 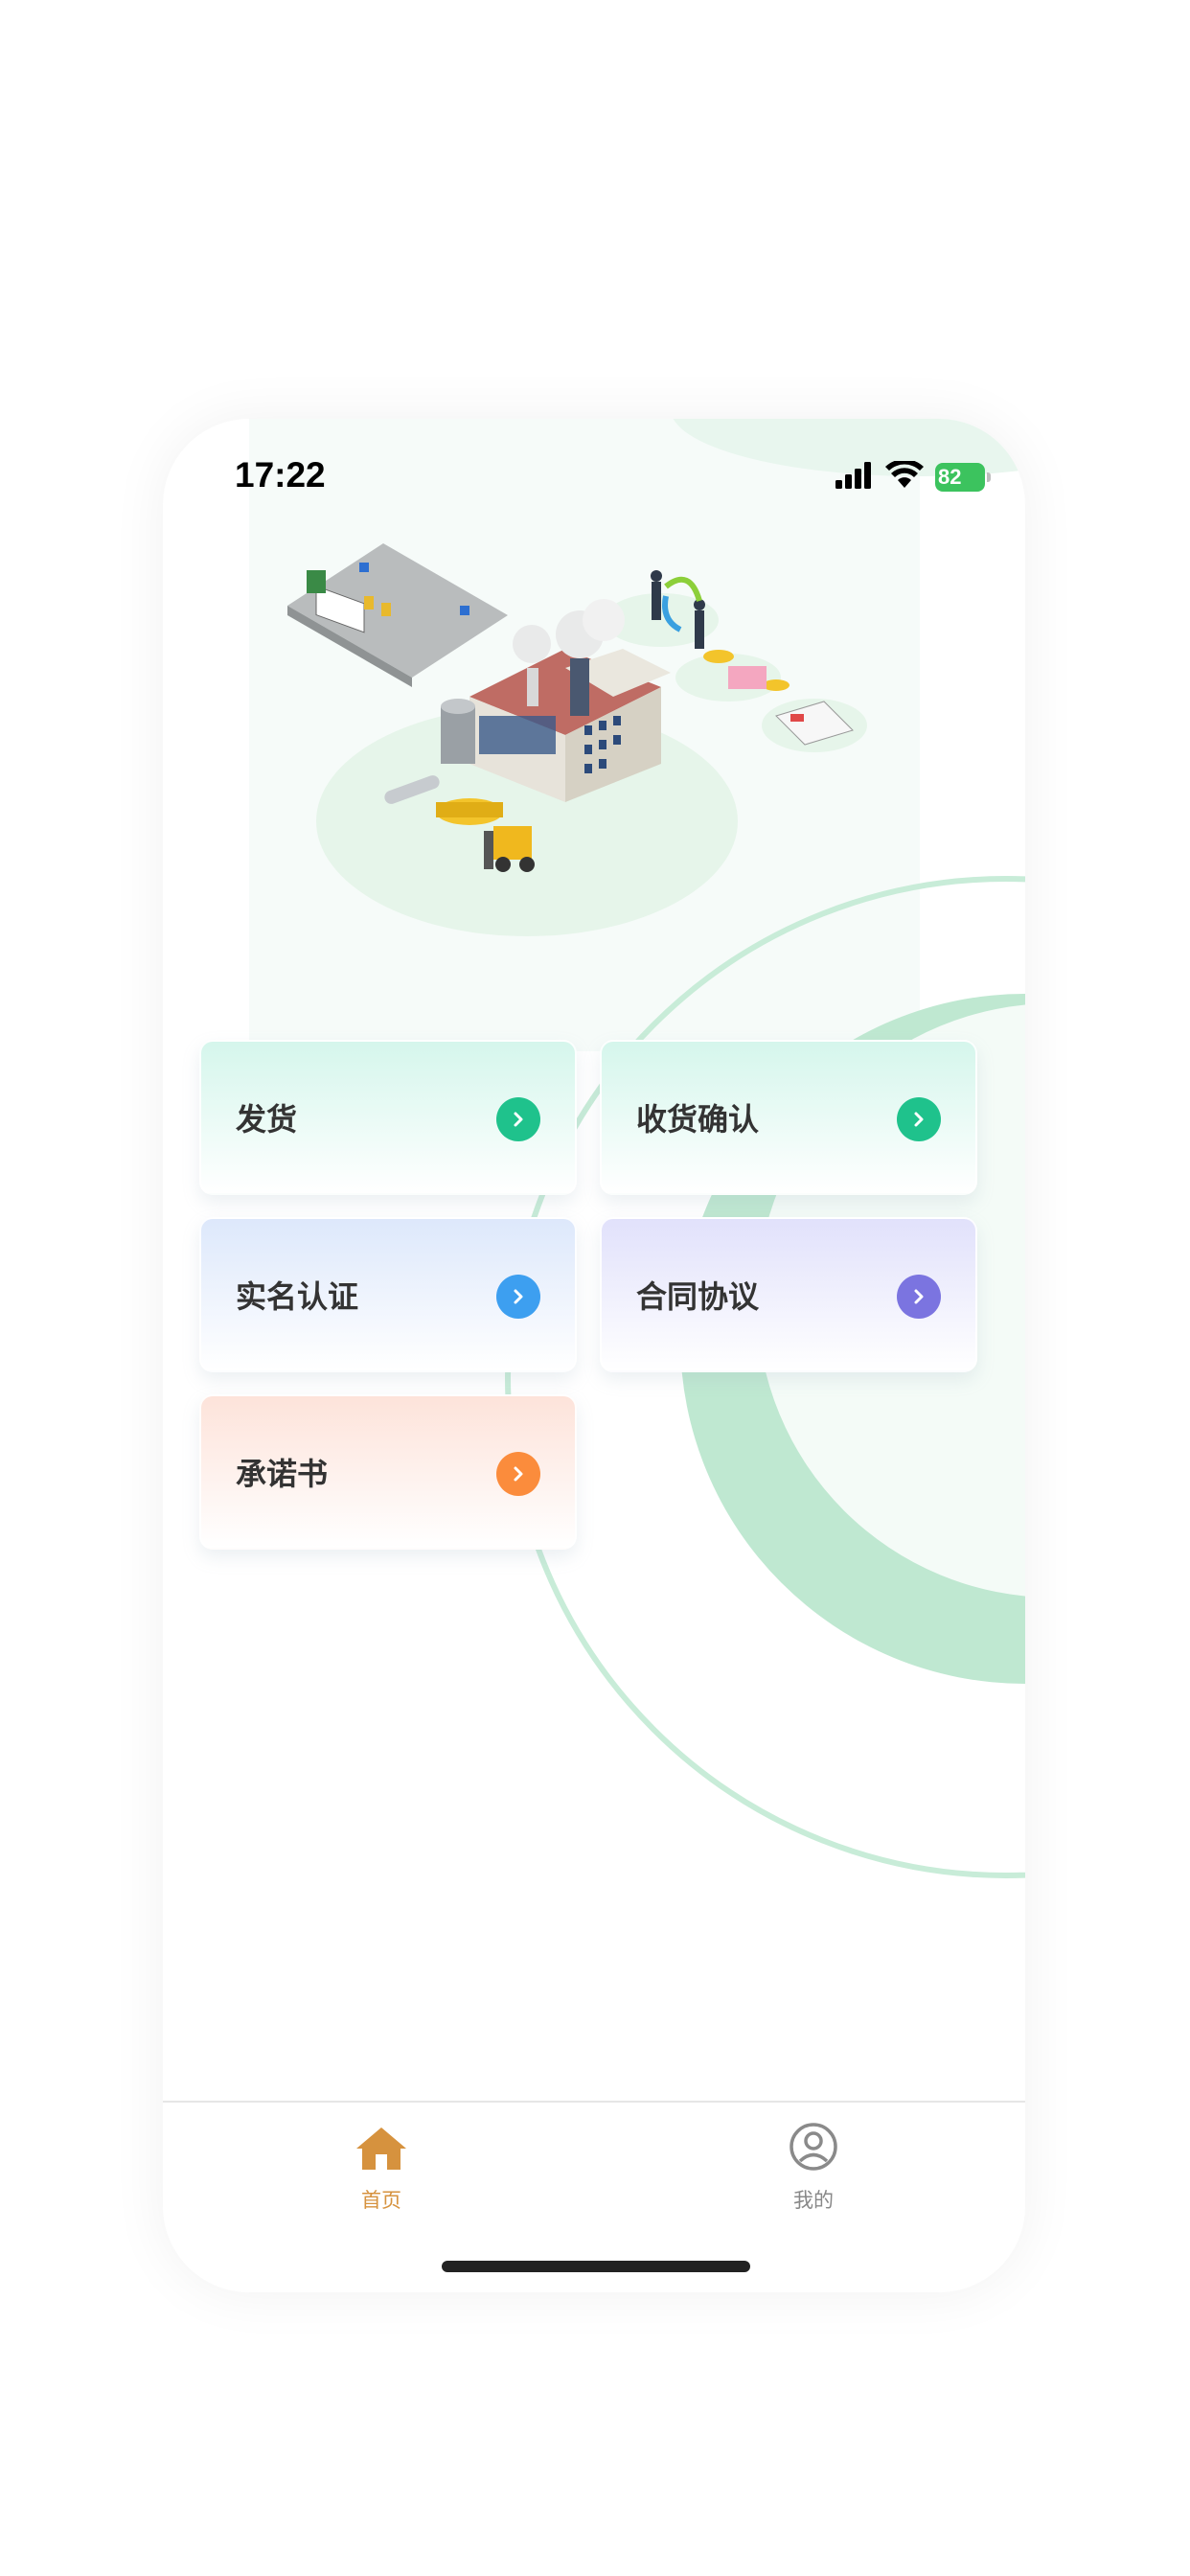 I want to click on menu-card-commitment-letter: 承诺书, so click(x=388, y=1472).